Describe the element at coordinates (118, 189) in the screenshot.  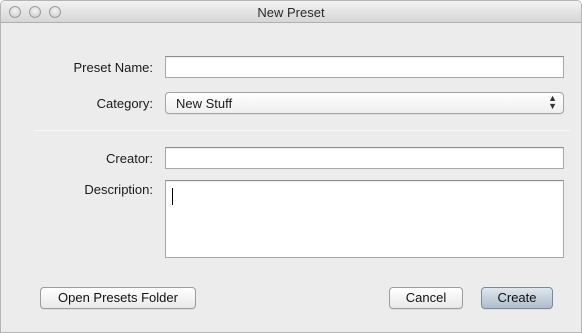
I see `description-label: Description:` at that location.